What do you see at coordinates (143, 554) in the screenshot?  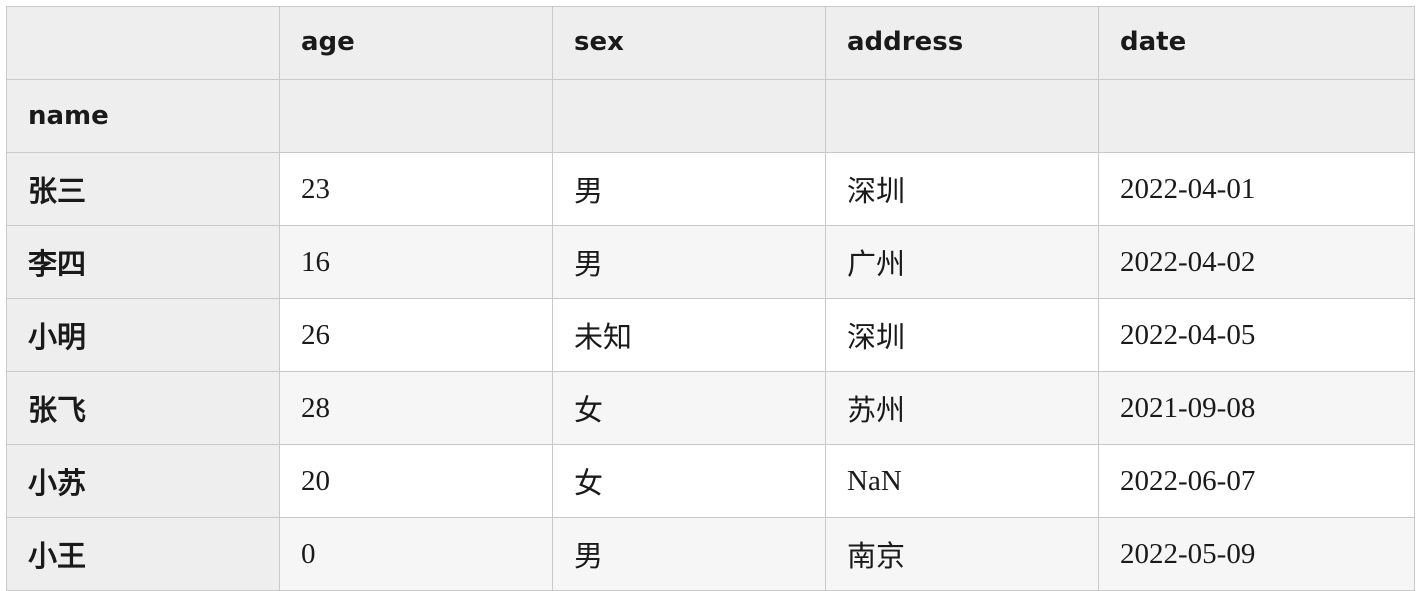 I see `row-index-cell: 小王` at bounding box center [143, 554].